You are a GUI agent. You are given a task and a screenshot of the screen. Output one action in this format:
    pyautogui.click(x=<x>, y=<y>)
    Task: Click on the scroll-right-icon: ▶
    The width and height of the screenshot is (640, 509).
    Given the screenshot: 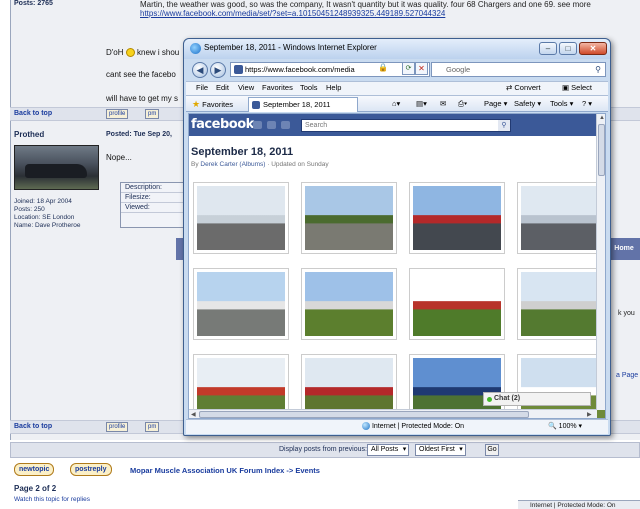 What is the action you would take?
    pyautogui.click(x=589, y=414)
    